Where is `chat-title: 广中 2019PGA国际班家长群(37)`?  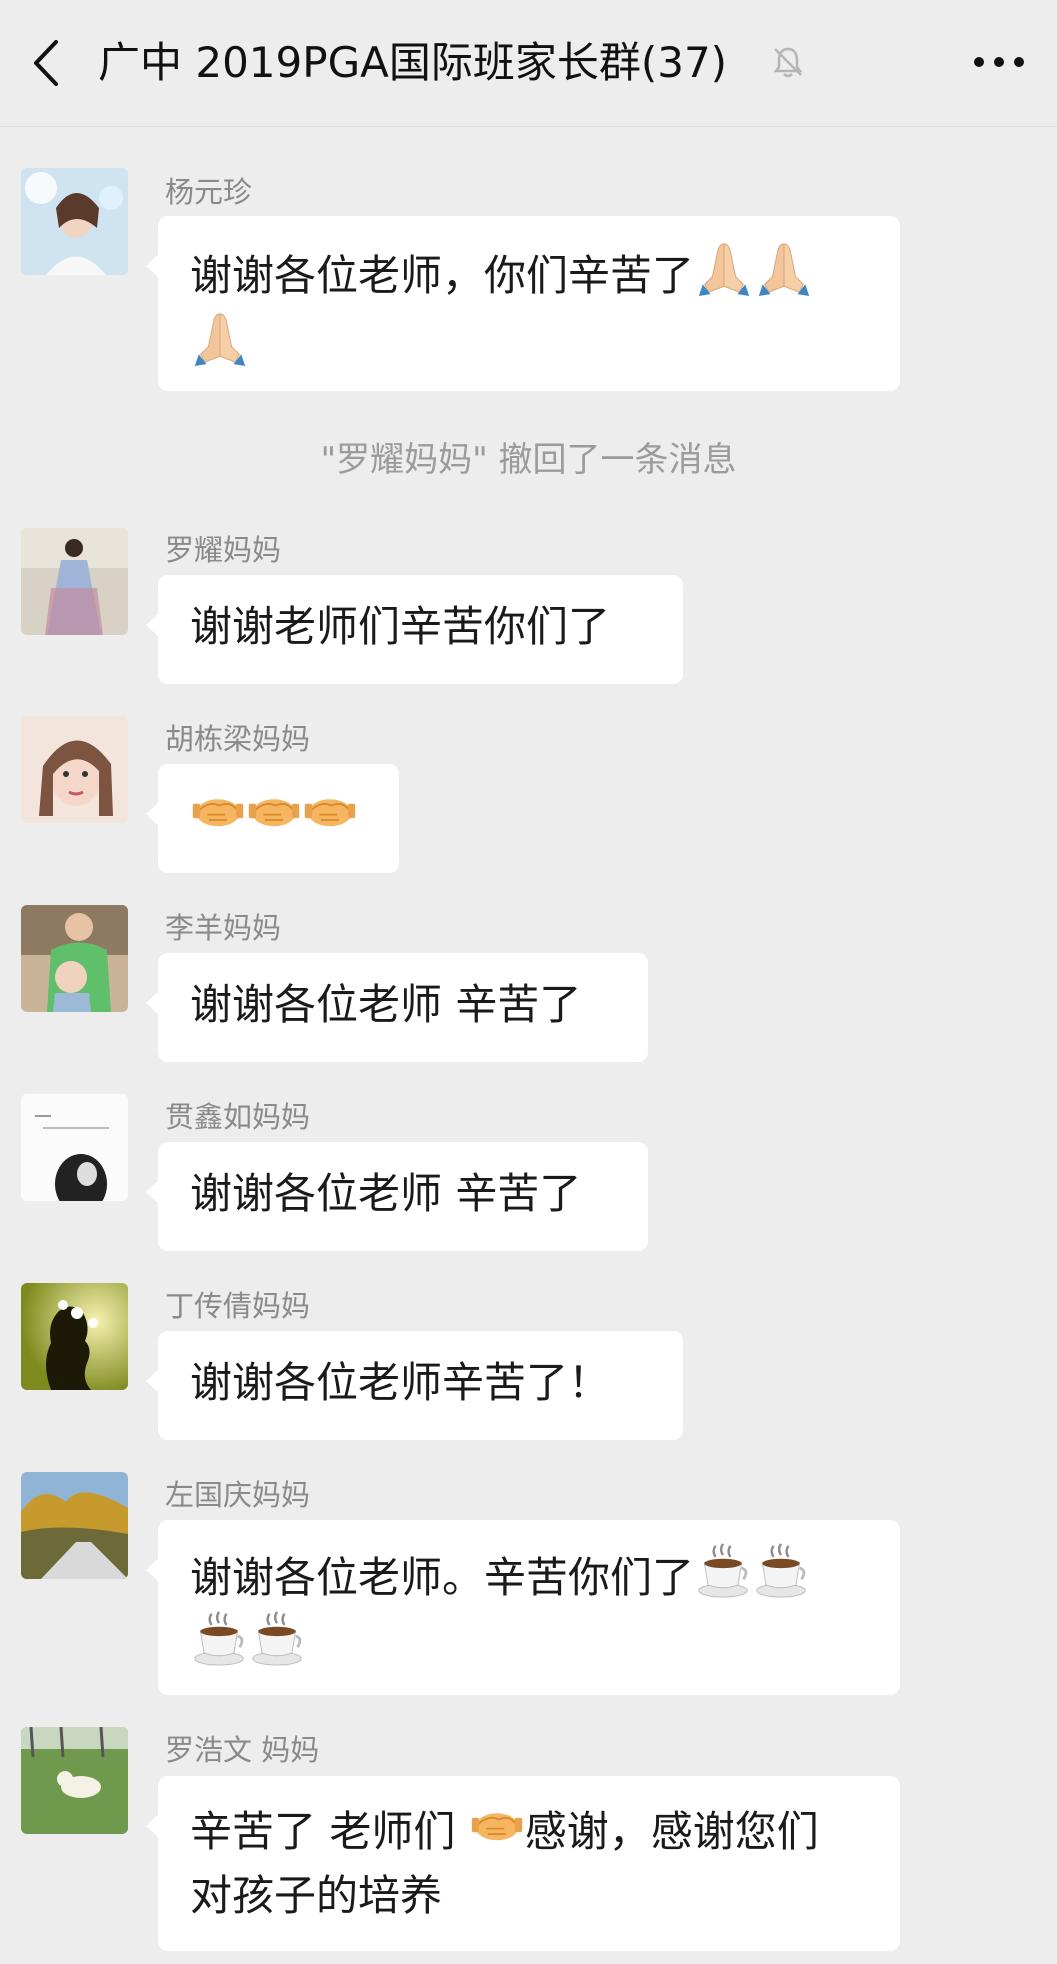
chat-title: 广中 2019PGA国际班家长群(37) is located at coordinates (413, 62).